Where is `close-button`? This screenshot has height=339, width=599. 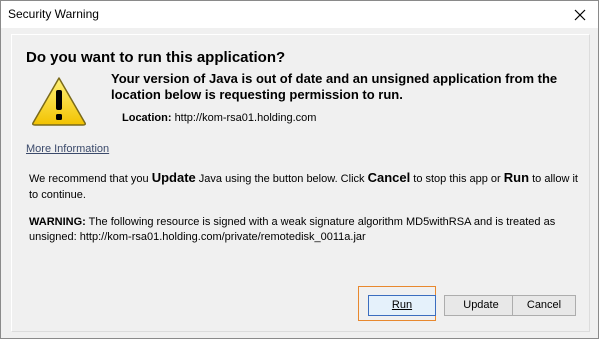 close-button is located at coordinates (580, 15).